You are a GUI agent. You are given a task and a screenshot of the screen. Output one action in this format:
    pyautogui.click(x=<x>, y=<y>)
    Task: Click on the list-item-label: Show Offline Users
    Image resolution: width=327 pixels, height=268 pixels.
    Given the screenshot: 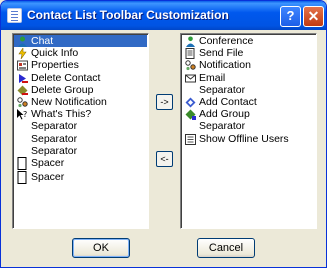 What is the action you would take?
    pyautogui.click(x=244, y=138)
    